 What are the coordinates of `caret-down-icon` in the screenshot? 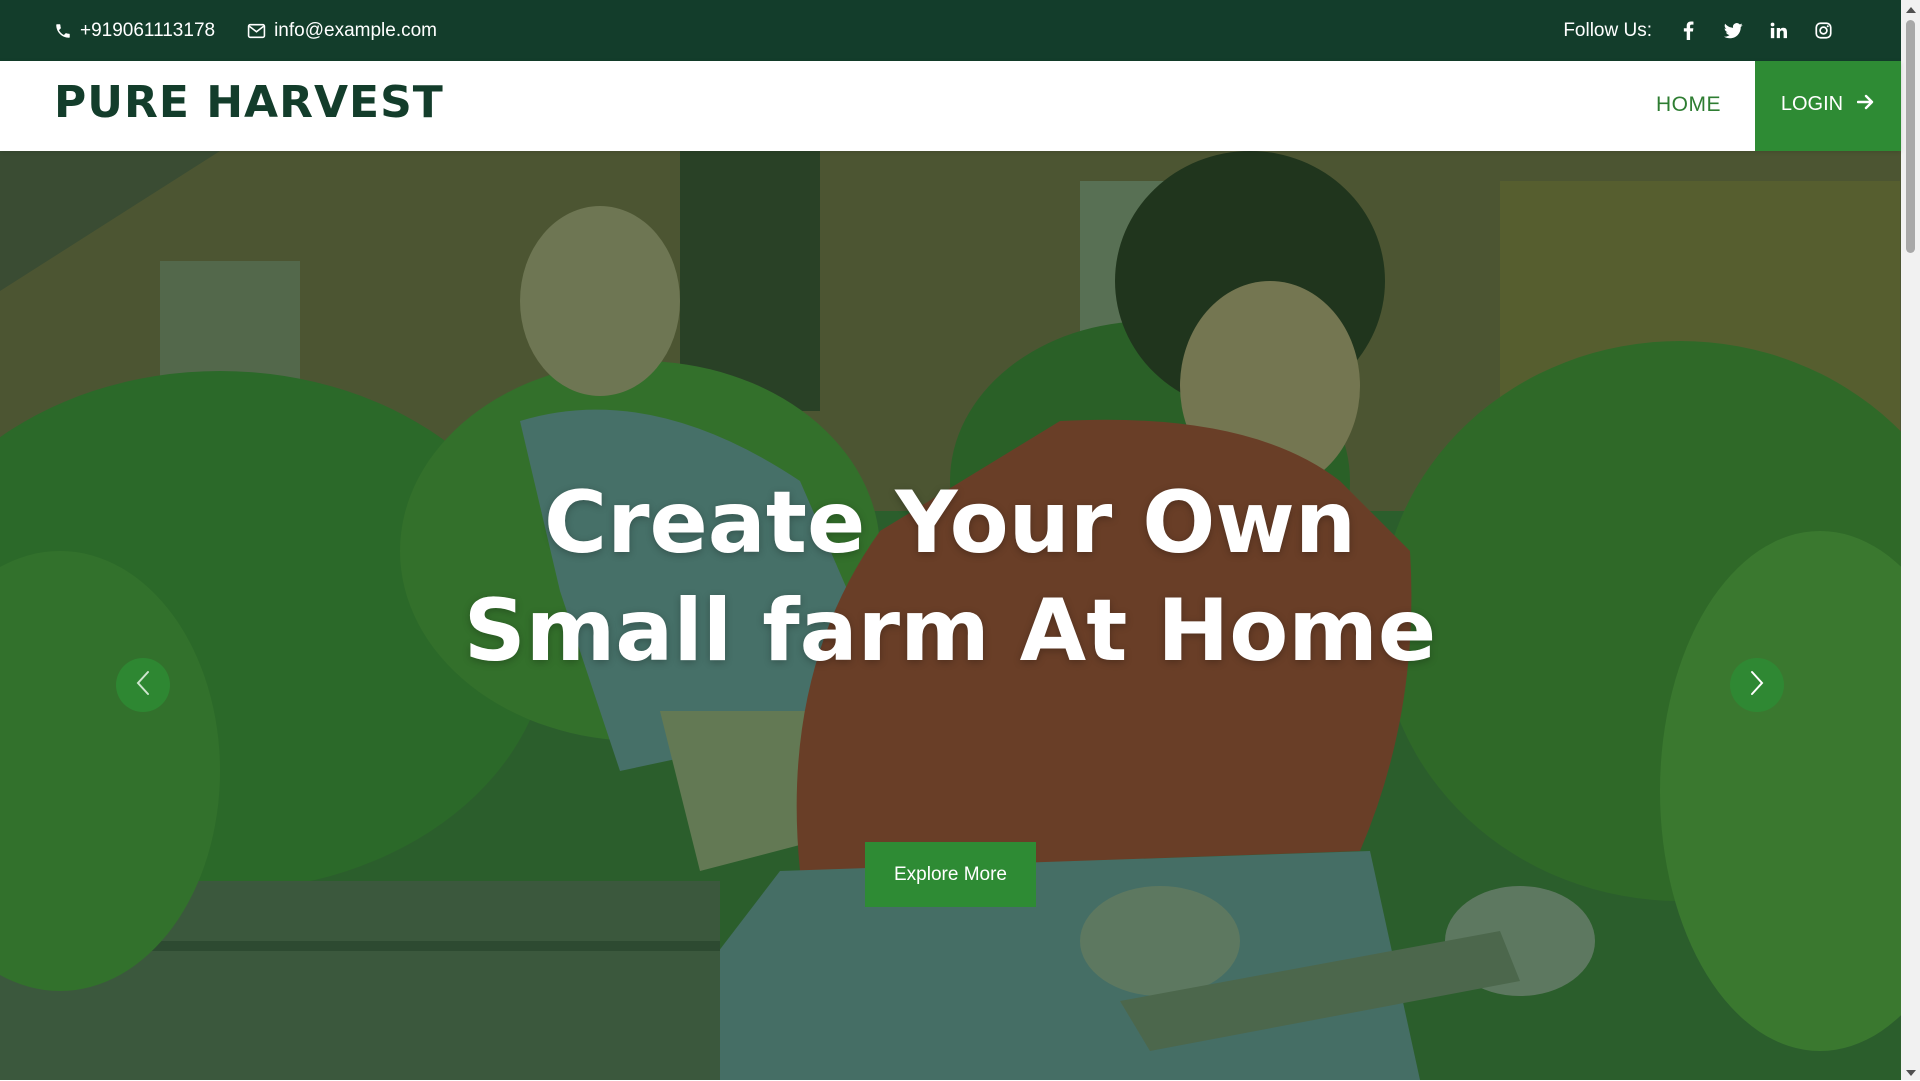 It's located at (1910, 1072).